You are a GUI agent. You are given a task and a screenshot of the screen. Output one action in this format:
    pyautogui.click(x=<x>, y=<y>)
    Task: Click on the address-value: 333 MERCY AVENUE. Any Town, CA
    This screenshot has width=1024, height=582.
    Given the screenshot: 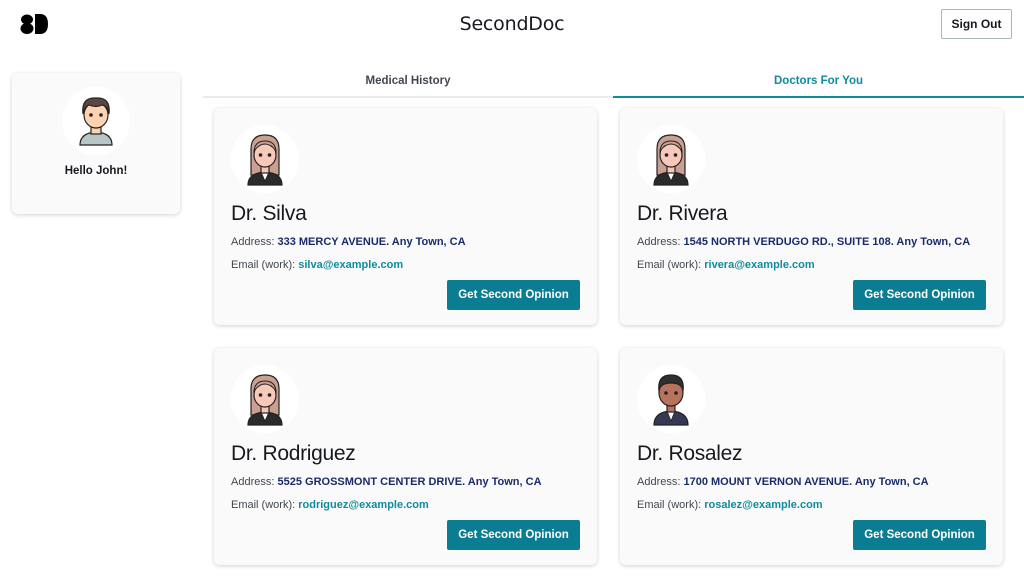 What is the action you would take?
    pyautogui.click(x=371, y=242)
    